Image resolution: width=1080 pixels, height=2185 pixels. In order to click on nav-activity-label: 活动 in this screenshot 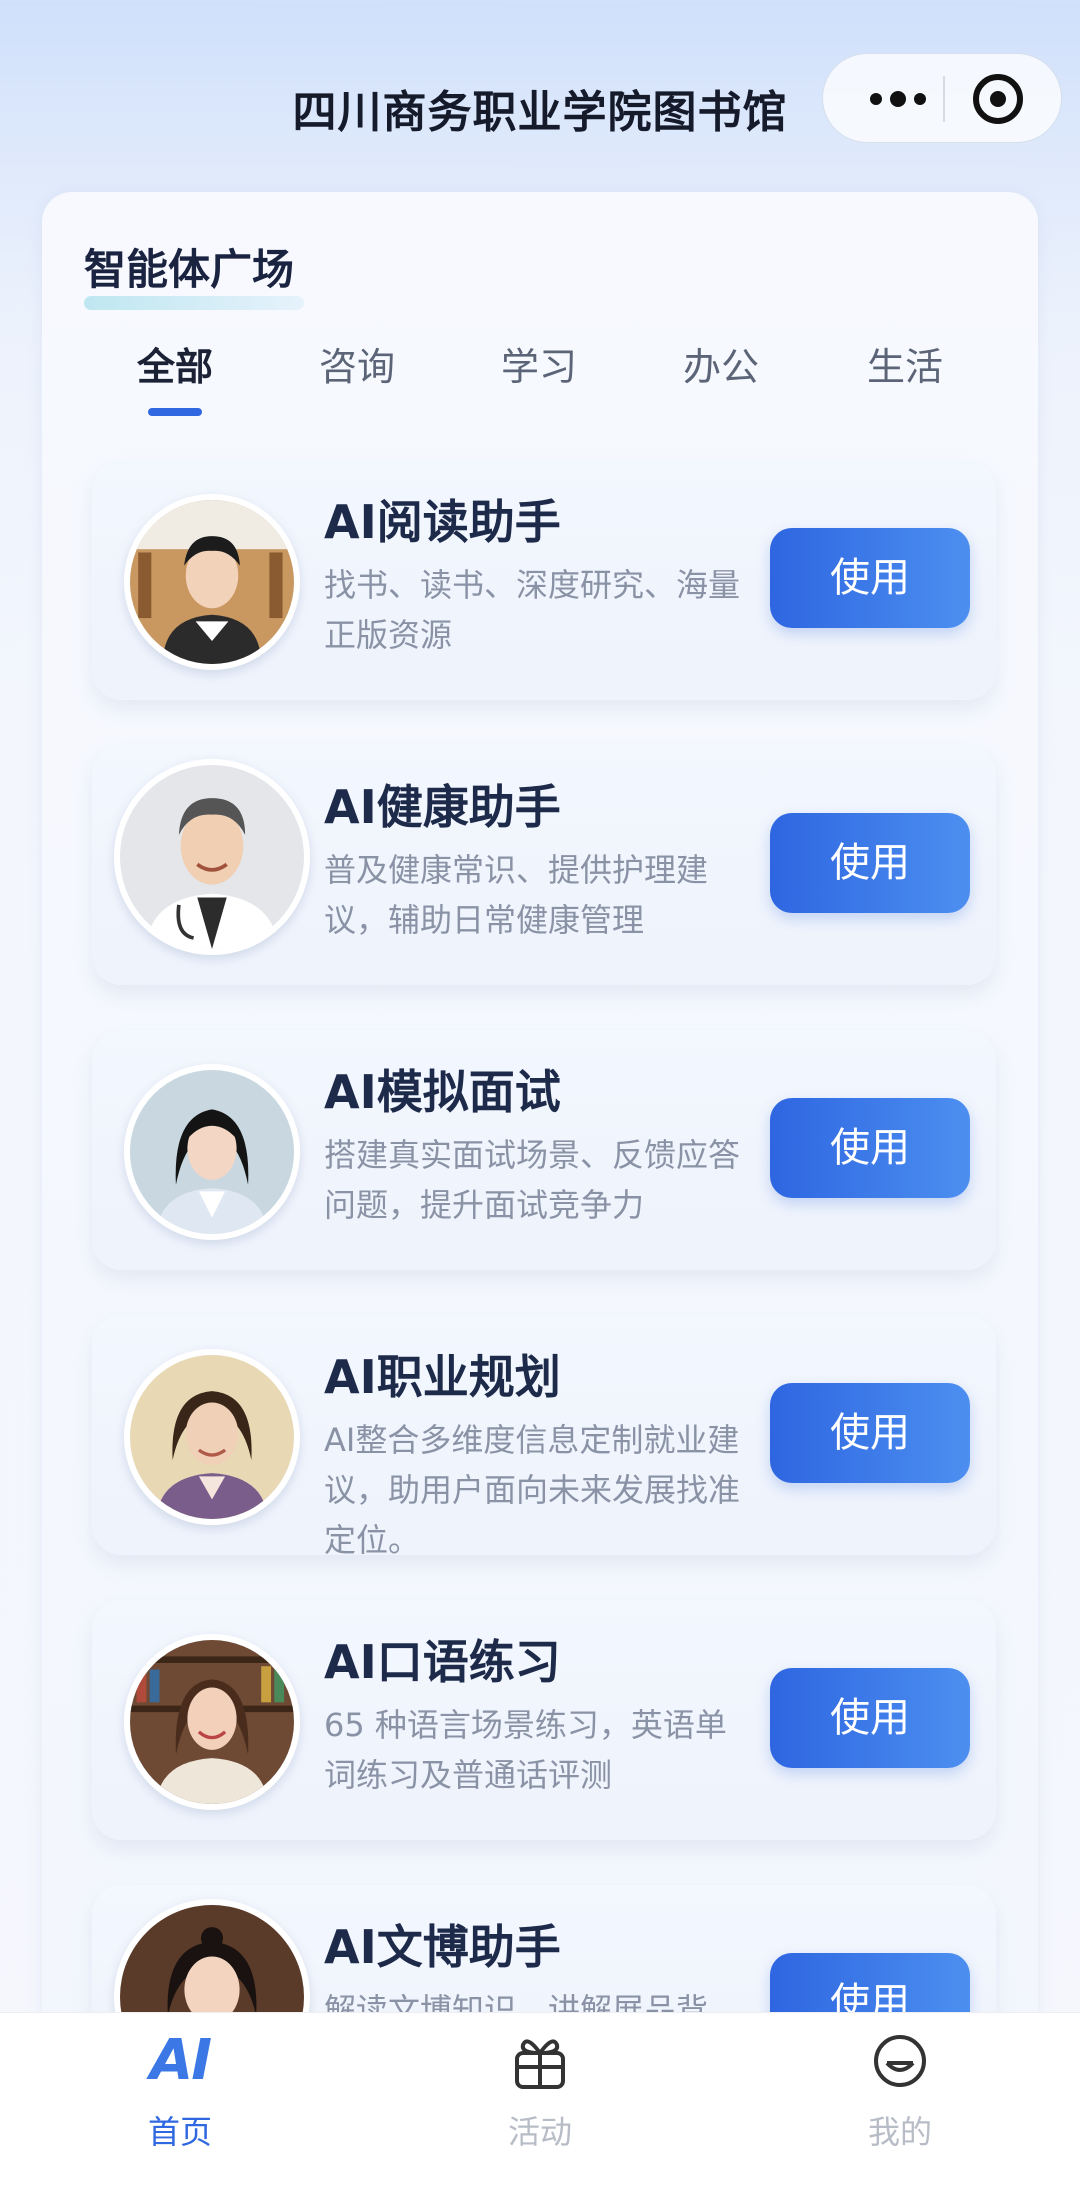, I will do `click(539, 2132)`.